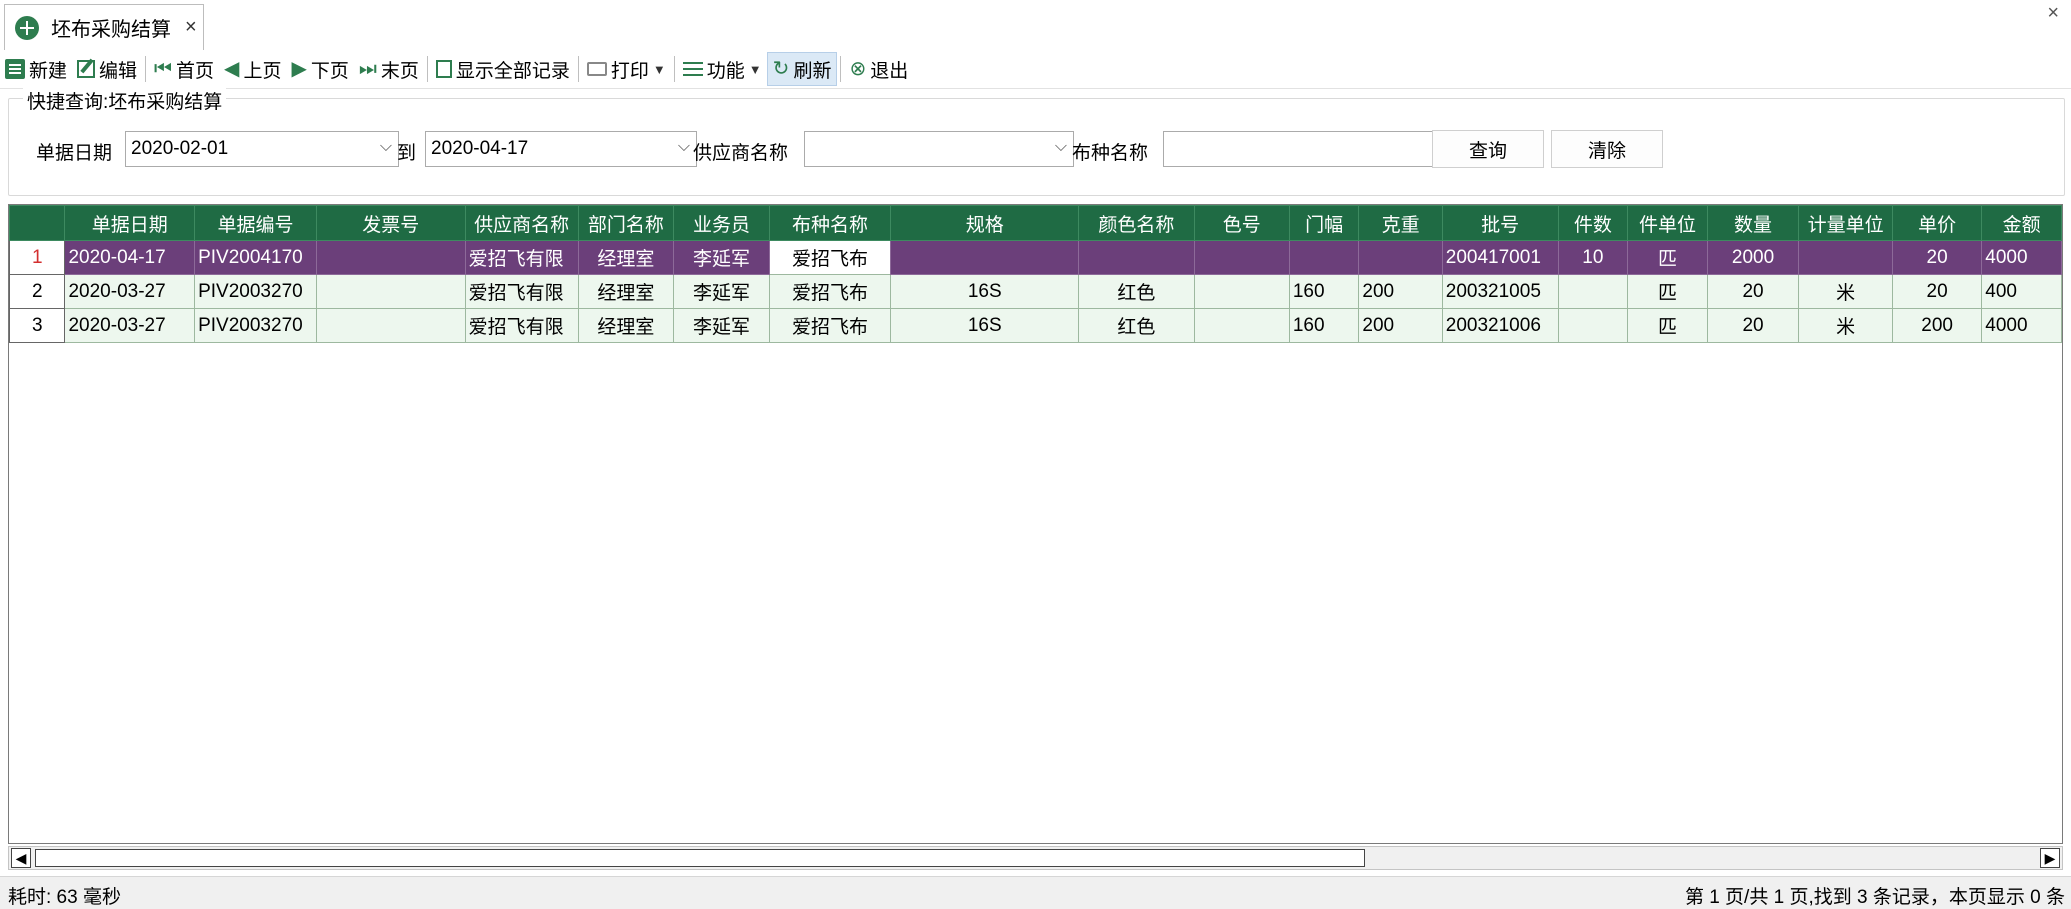 This screenshot has width=2071, height=909. I want to click on column-header: 业务员, so click(721, 223).